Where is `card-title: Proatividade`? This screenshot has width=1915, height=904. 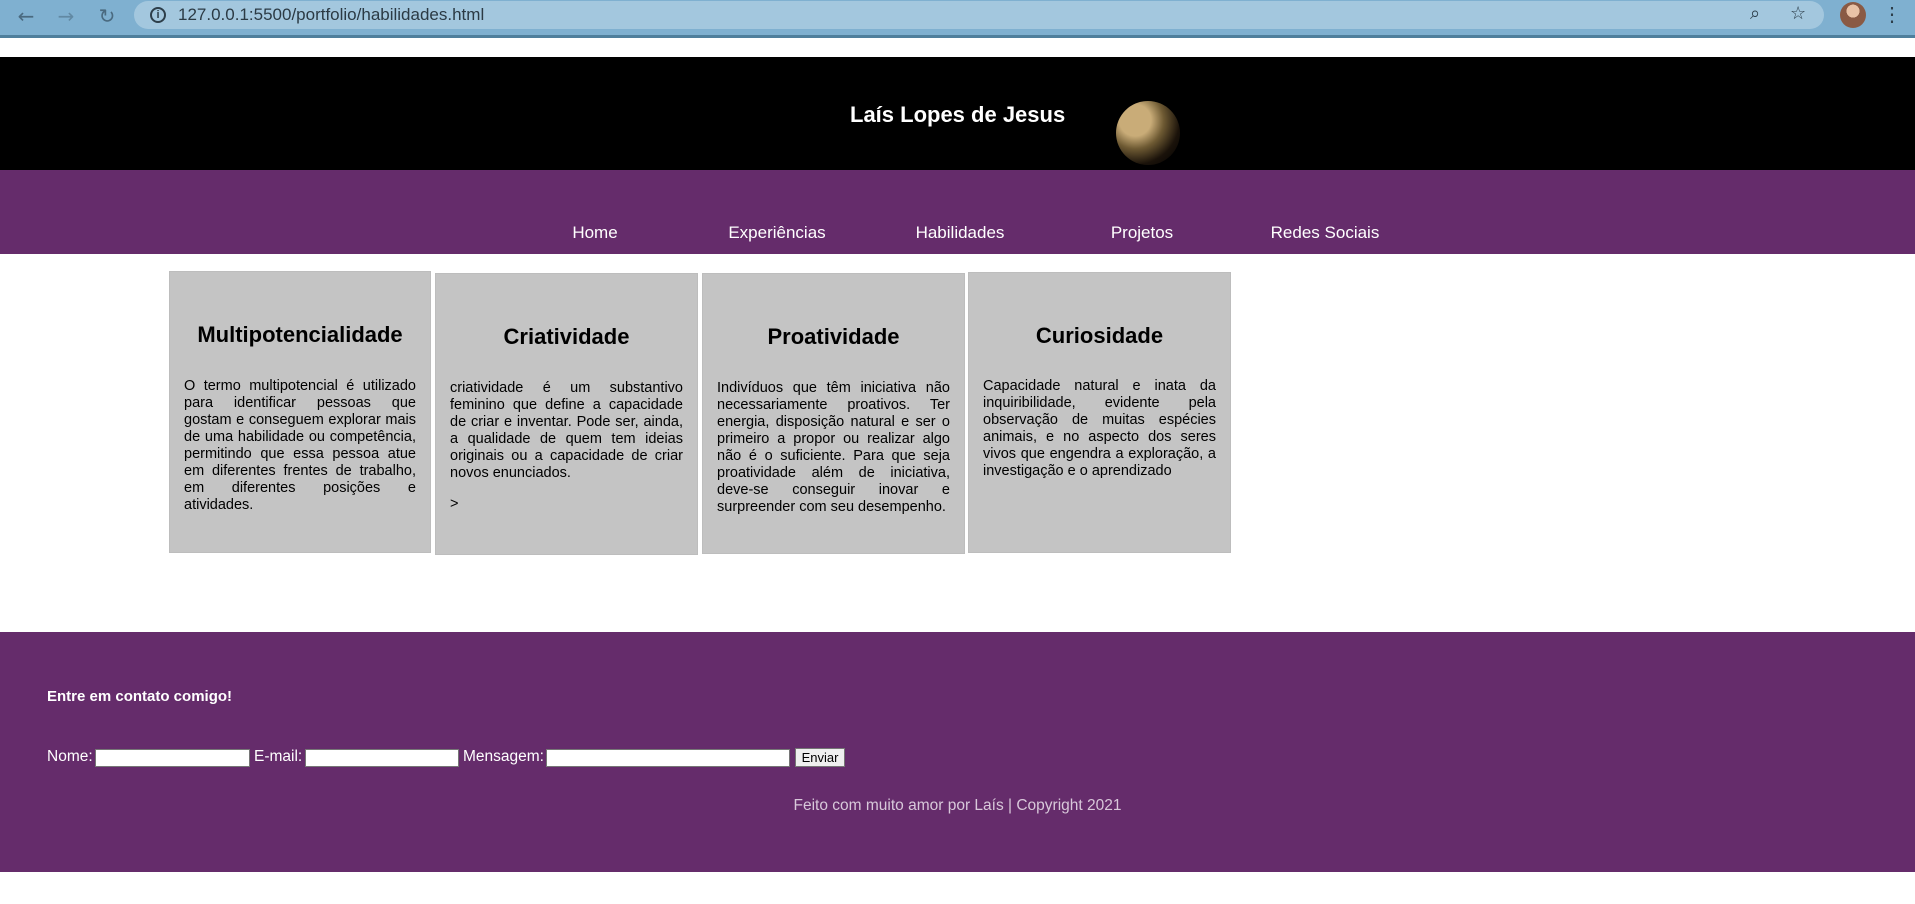 card-title: Proatividade is located at coordinates (833, 336).